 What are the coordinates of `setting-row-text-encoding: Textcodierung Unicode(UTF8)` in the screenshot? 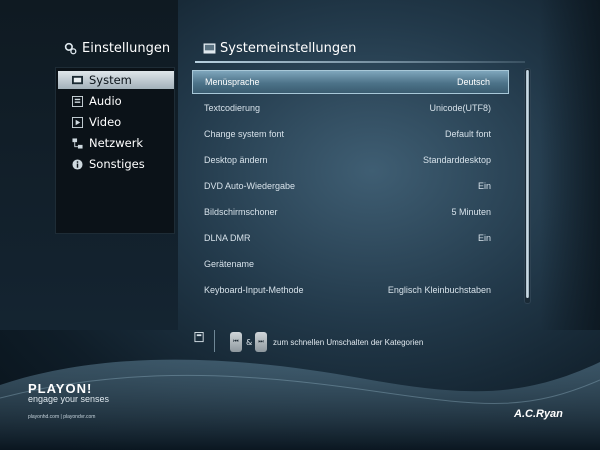 It's located at (350, 108).